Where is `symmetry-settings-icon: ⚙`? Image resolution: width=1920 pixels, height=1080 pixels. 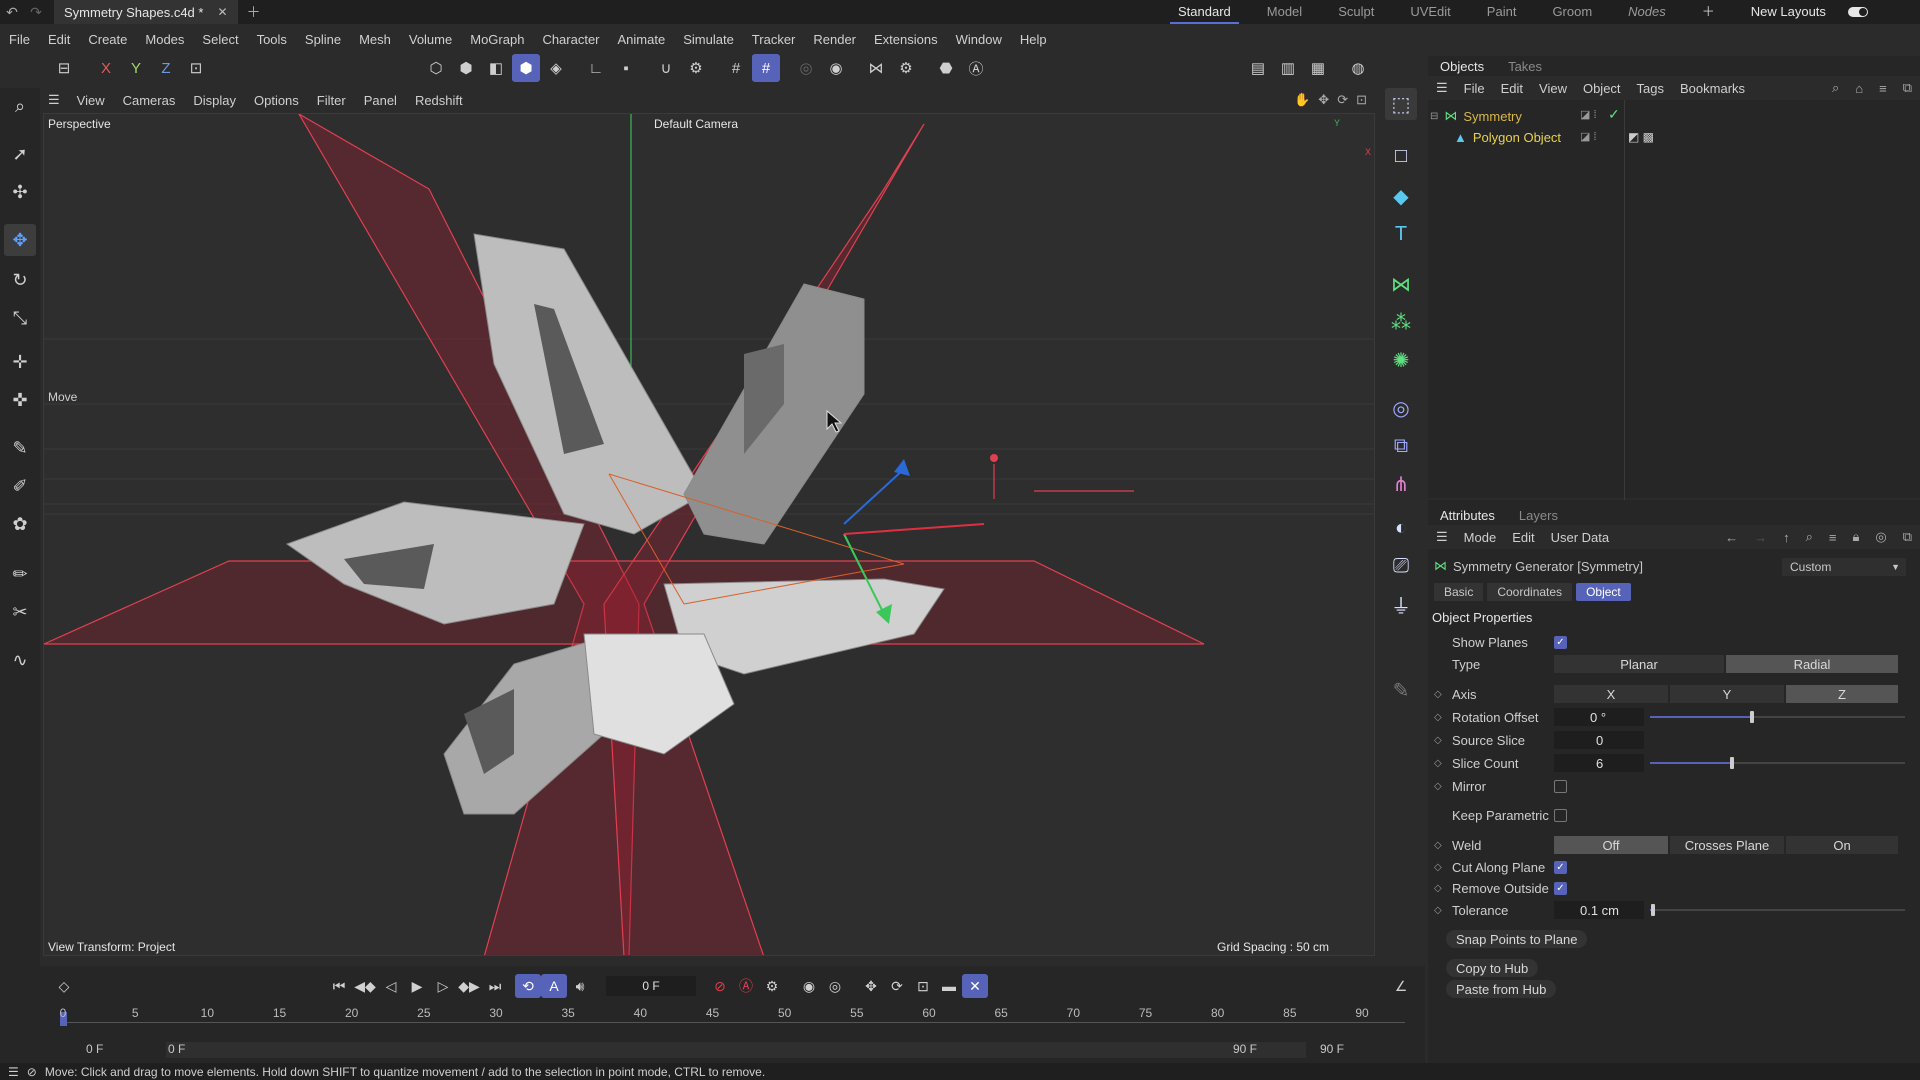
symmetry-settings-icon: ⚙ is located at coordinates (906, 68).